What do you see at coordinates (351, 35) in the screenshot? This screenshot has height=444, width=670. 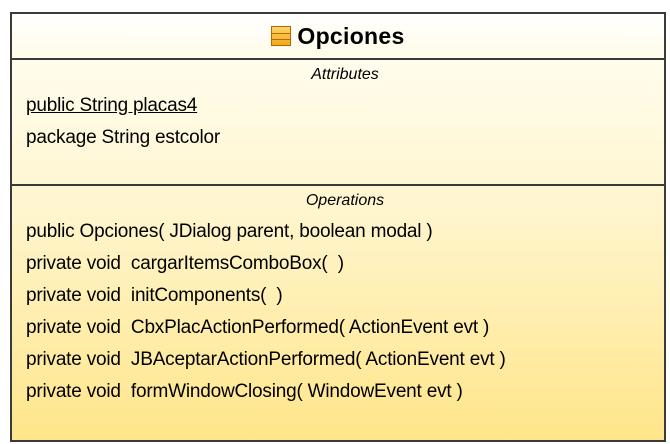 I see `class-name: Opciones` at bounding box center [351, 35].